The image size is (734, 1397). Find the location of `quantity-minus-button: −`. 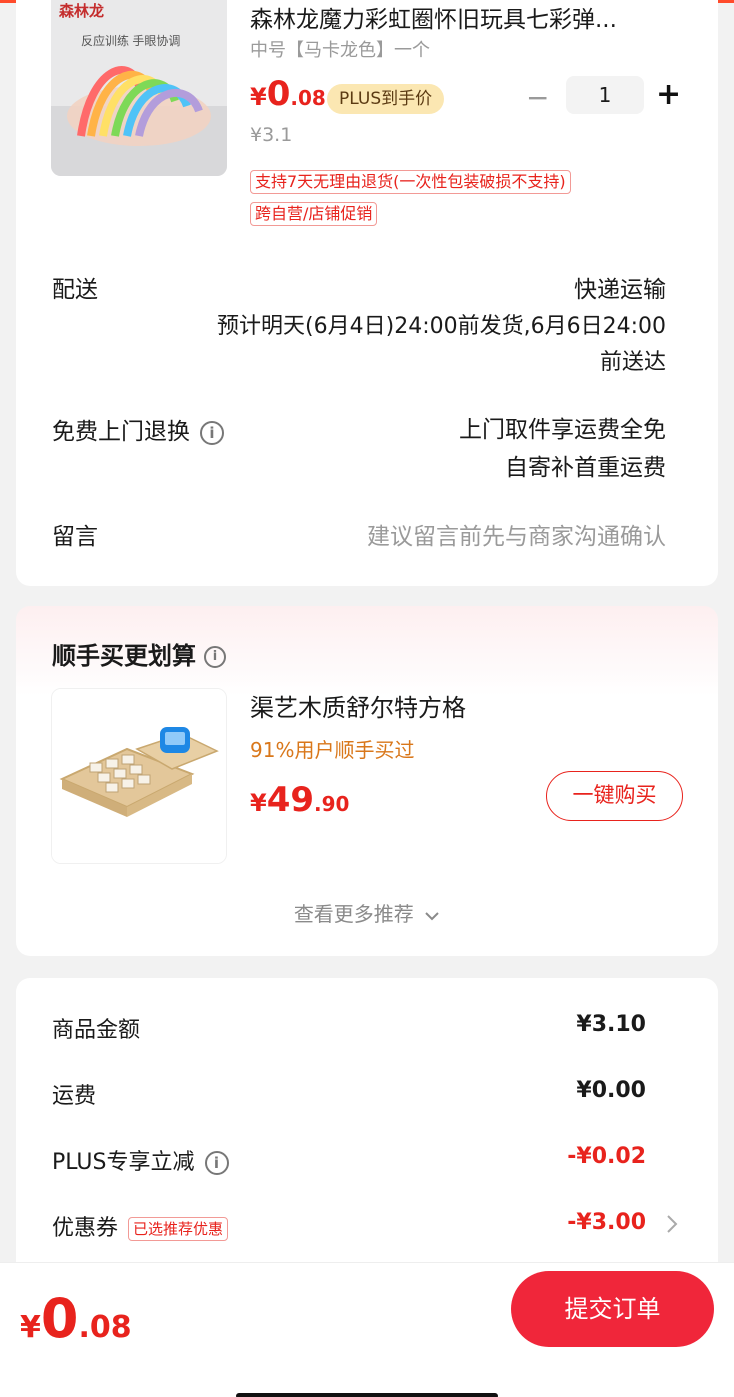

quantity-minus-button: − is located at coordinates (537, 98).